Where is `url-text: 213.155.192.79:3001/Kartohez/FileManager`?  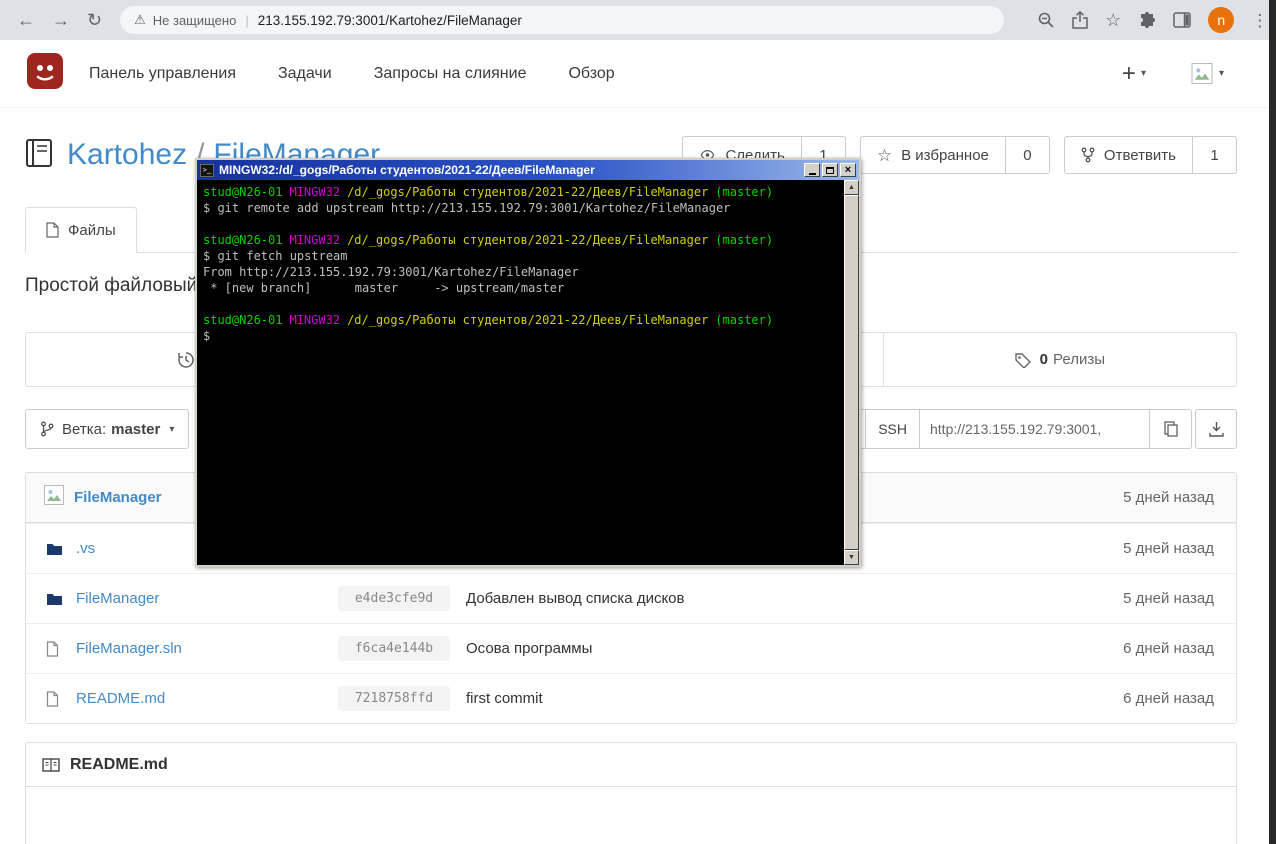
url-text: 213.155.192.79:3001/Kartohez/FileManager is located at coordinates (389, 20).